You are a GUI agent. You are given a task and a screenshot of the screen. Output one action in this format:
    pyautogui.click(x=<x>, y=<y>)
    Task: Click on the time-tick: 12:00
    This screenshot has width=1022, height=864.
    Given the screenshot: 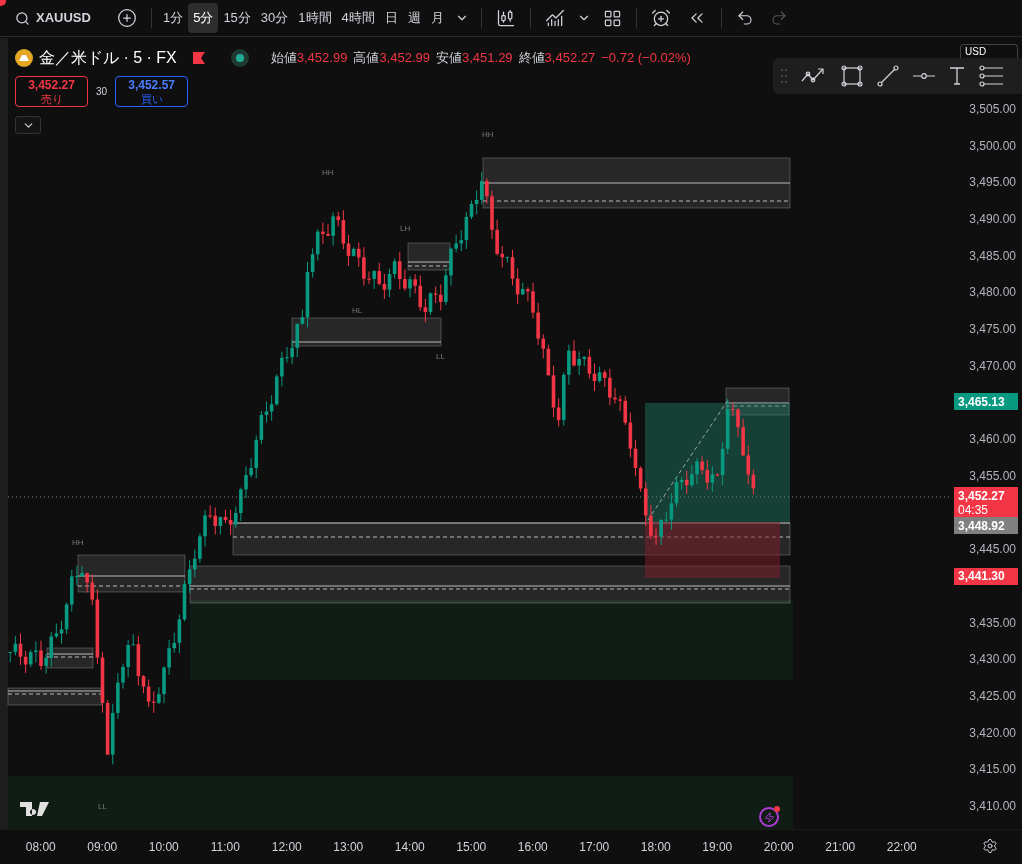 What is the action you would take?
    pyautogui.click(x=286, y=847)
    